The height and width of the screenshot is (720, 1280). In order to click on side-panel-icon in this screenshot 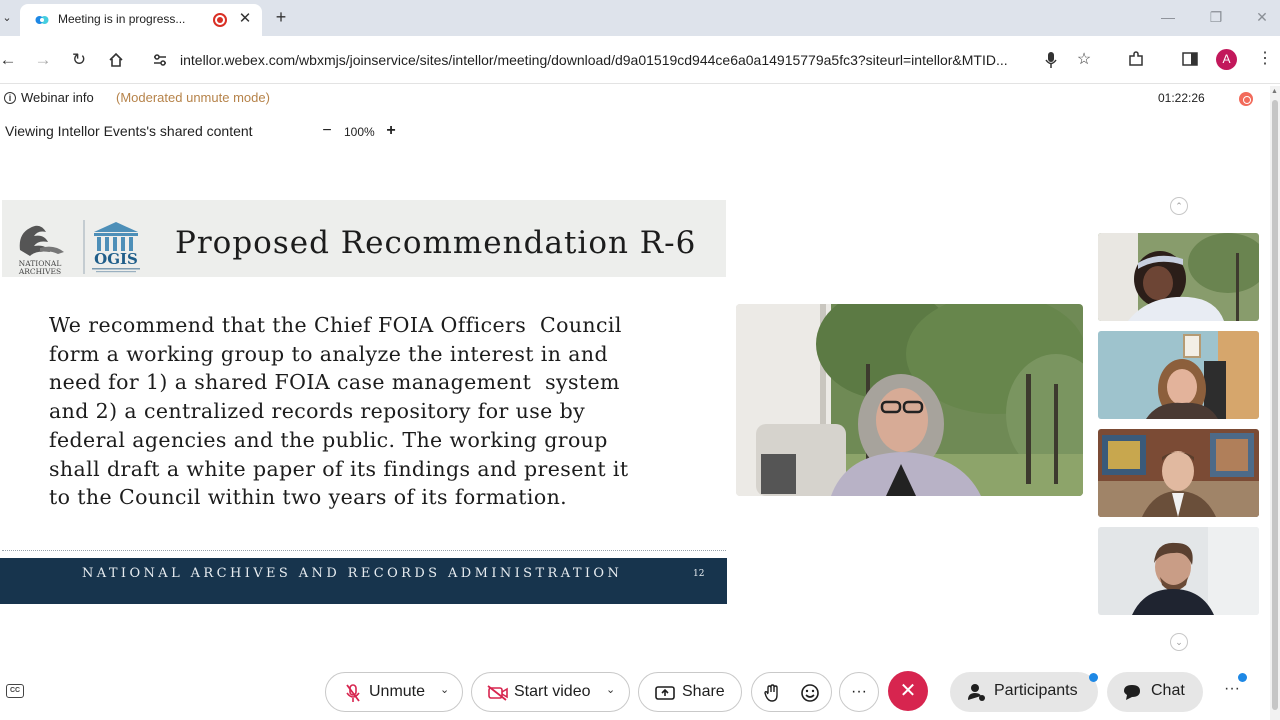, I will do `click(1190, 59)`.